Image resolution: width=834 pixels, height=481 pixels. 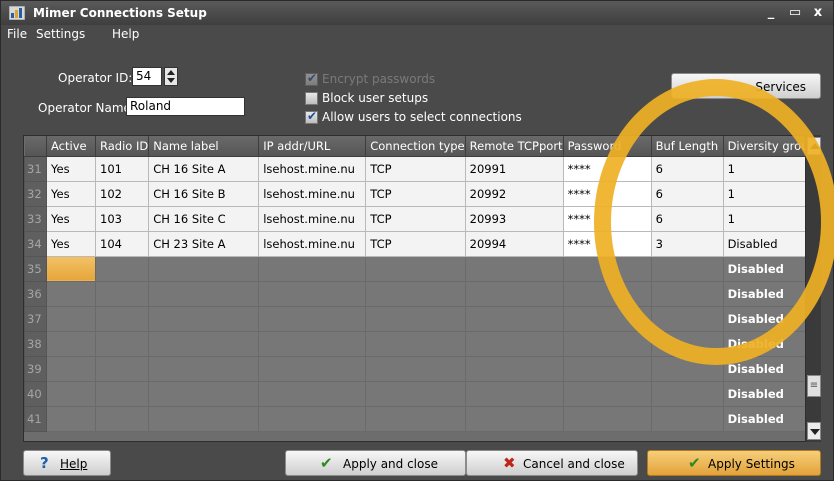 I want to click on table-row: 41 Disabled, so click(x=420, y=418).